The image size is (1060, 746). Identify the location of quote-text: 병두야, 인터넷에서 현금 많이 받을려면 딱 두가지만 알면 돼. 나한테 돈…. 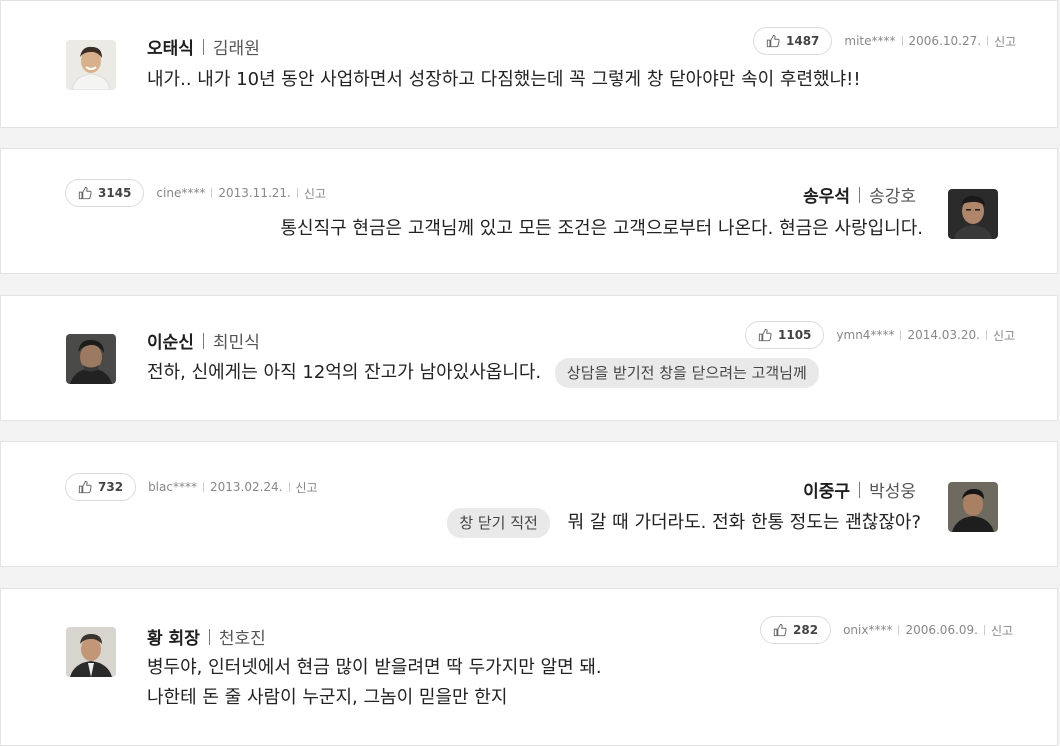
(374, 683).